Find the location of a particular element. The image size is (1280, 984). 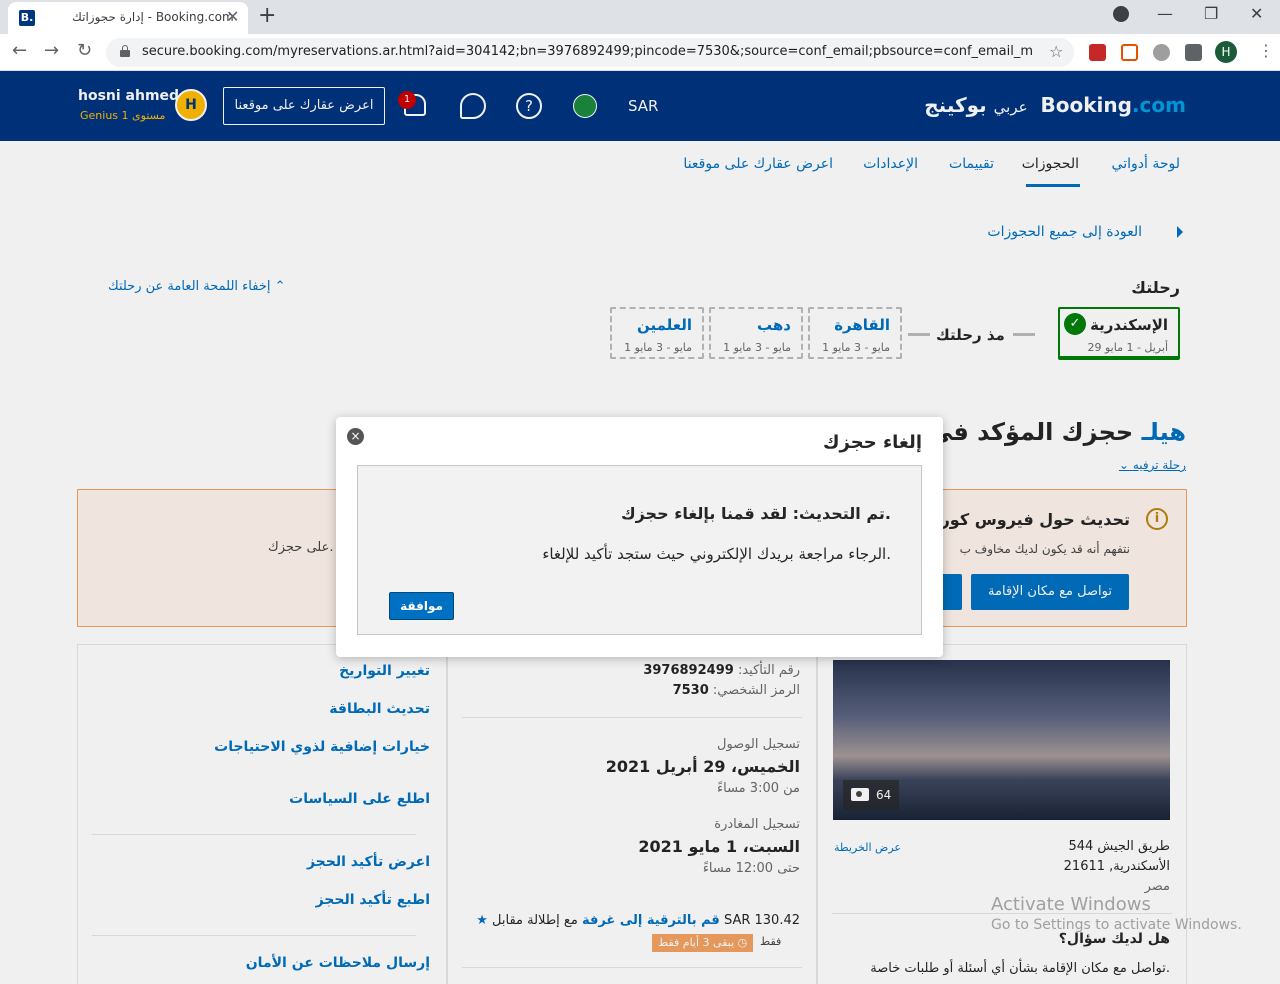

ok-button: موافقة is located at coordinates (421, 606).